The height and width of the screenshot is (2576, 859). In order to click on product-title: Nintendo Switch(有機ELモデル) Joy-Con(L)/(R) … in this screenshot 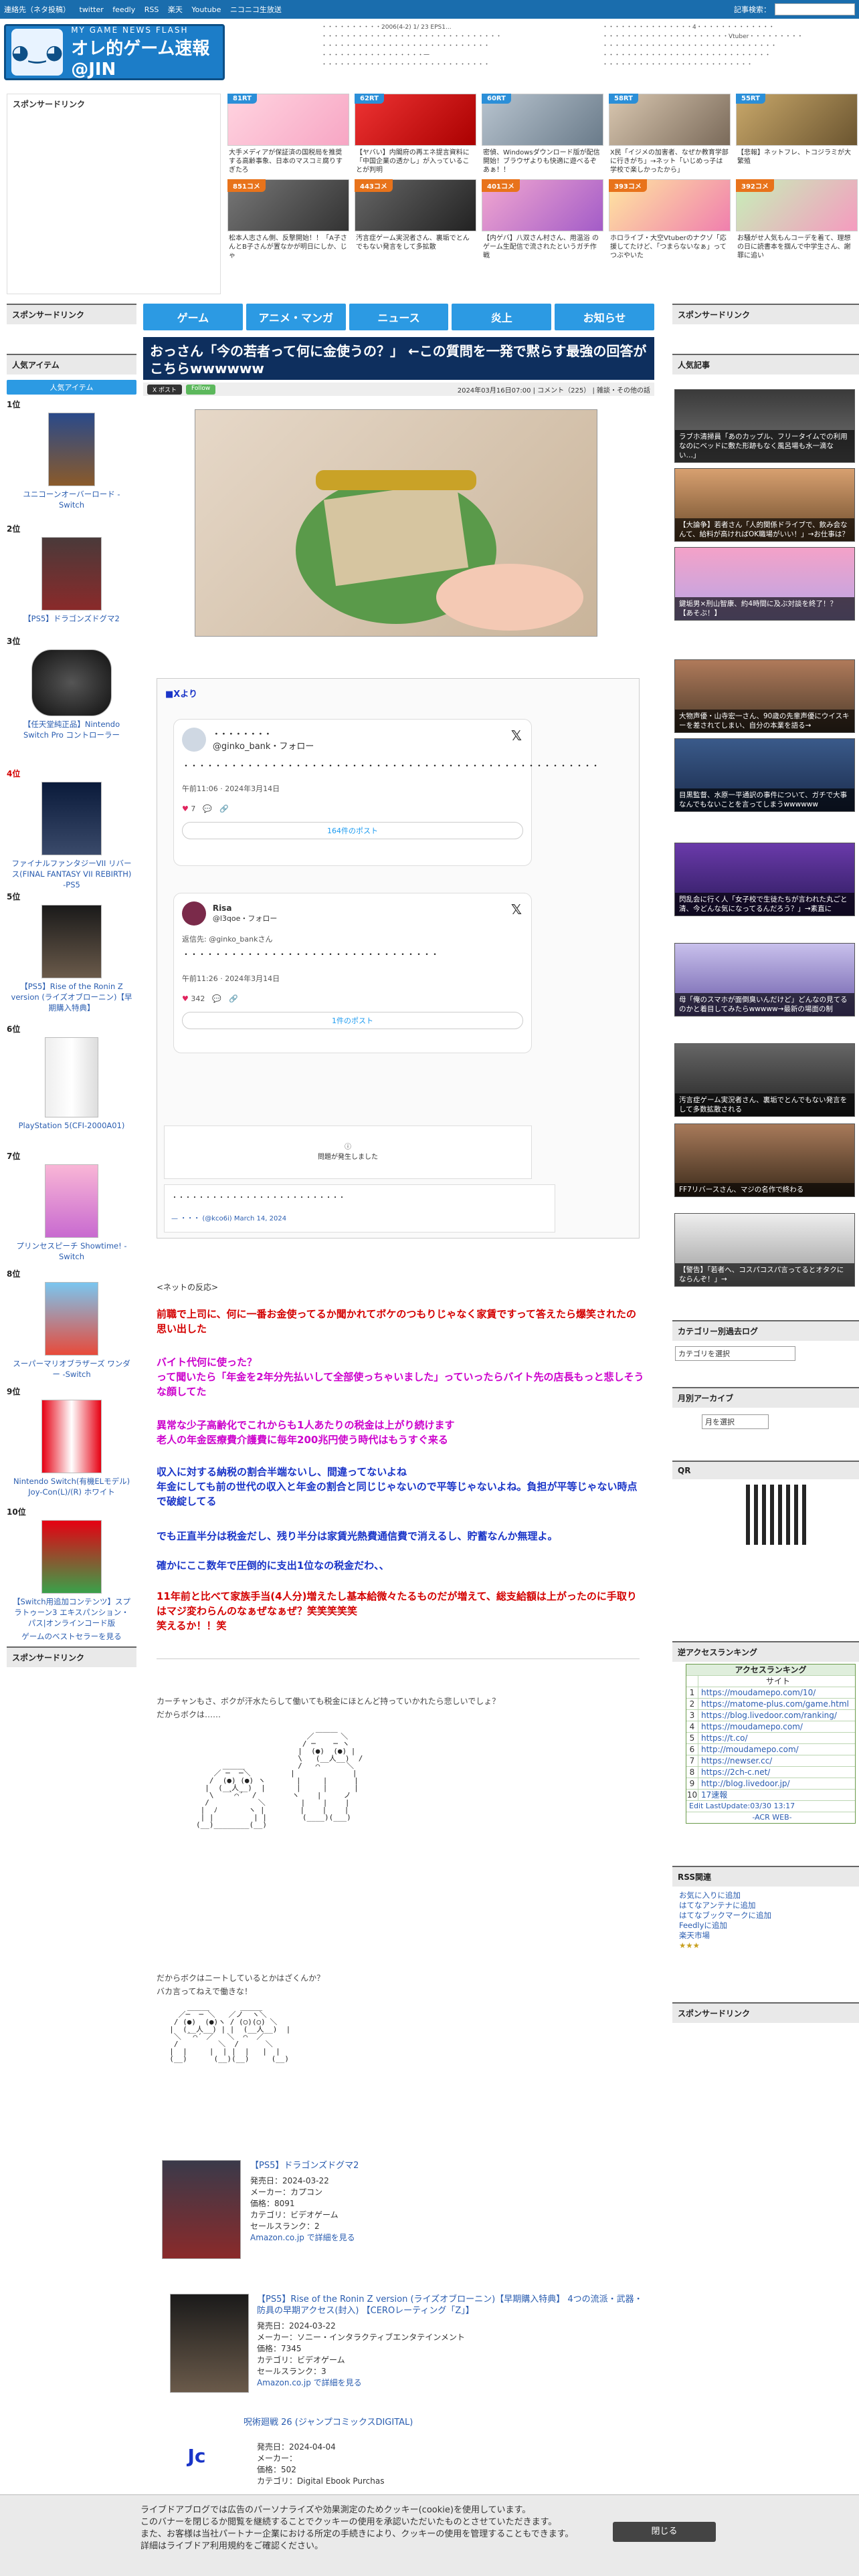, I will do `click(71, 1487)`.